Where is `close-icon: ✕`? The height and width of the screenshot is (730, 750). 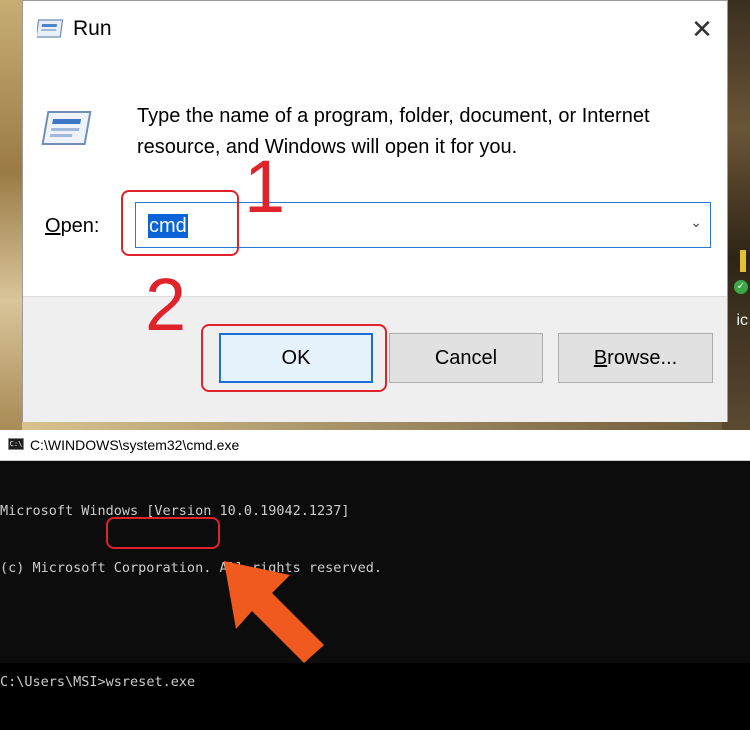 close-icon: ✕ is located at coordinates (702, 30).